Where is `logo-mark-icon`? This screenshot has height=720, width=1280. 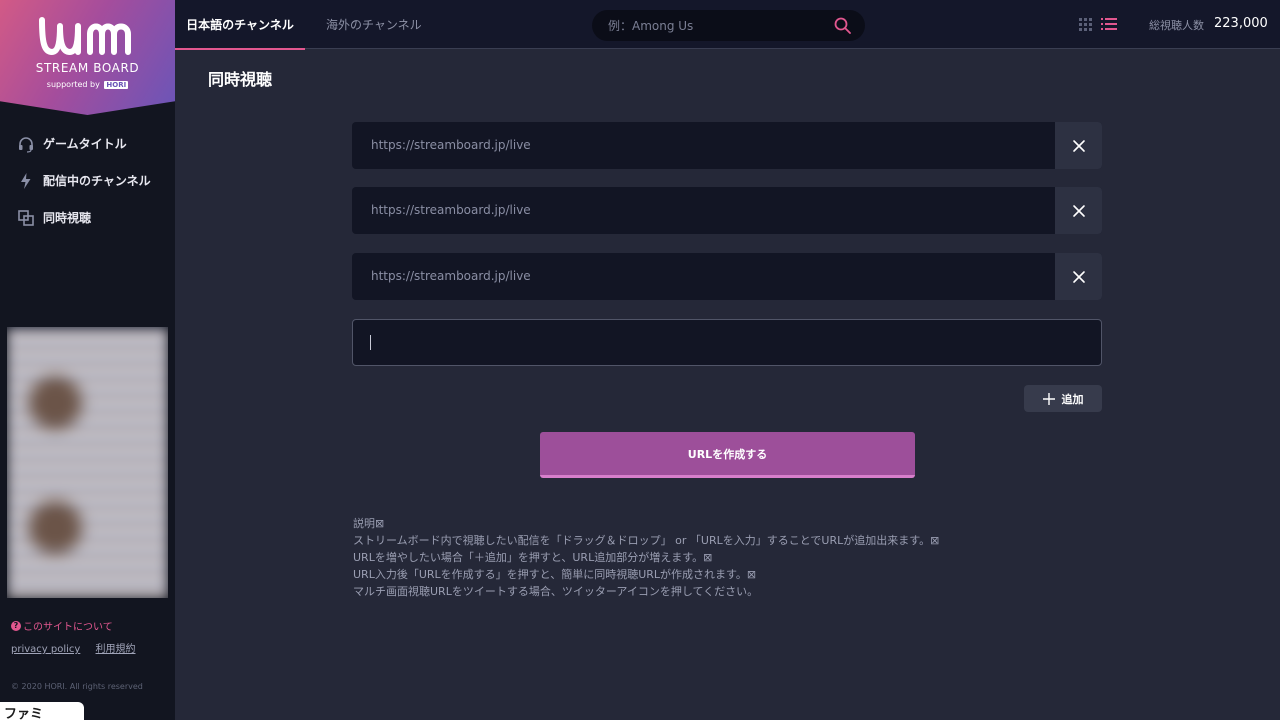 logo-mark-icon is located at coordinates (85, 36).